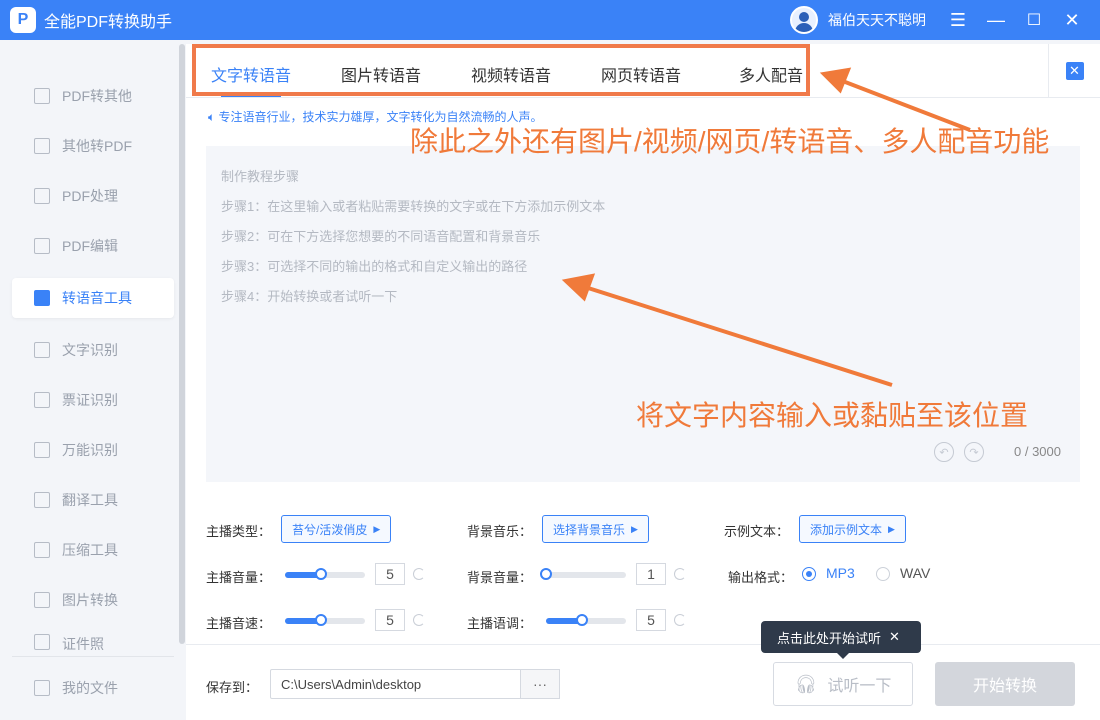 Image resolution: width=1100 pixels, height=720 pixels. Describe the element at coordinates (1034, 20) in the screenshot. I see `maximize-button: ☐` at that location.